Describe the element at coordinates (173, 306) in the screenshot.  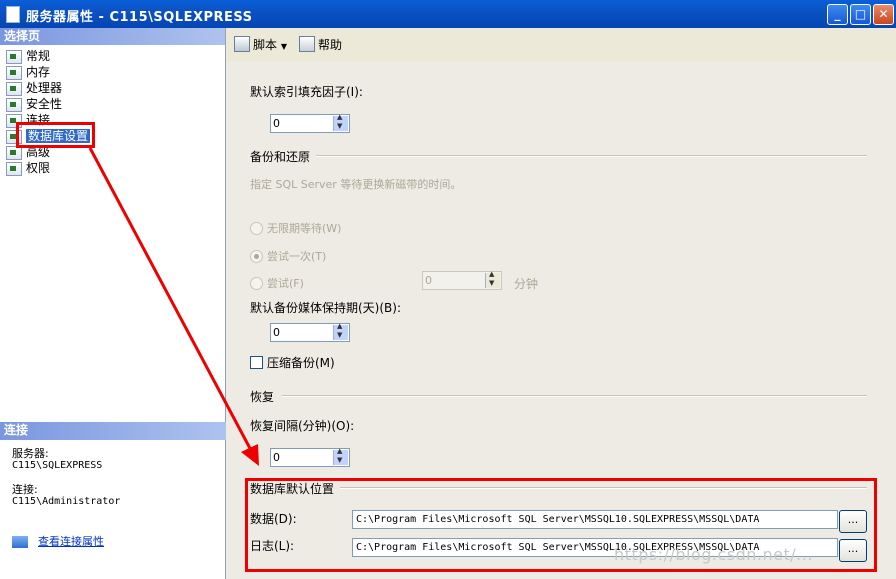
I see `annotation-arrow` at that location.